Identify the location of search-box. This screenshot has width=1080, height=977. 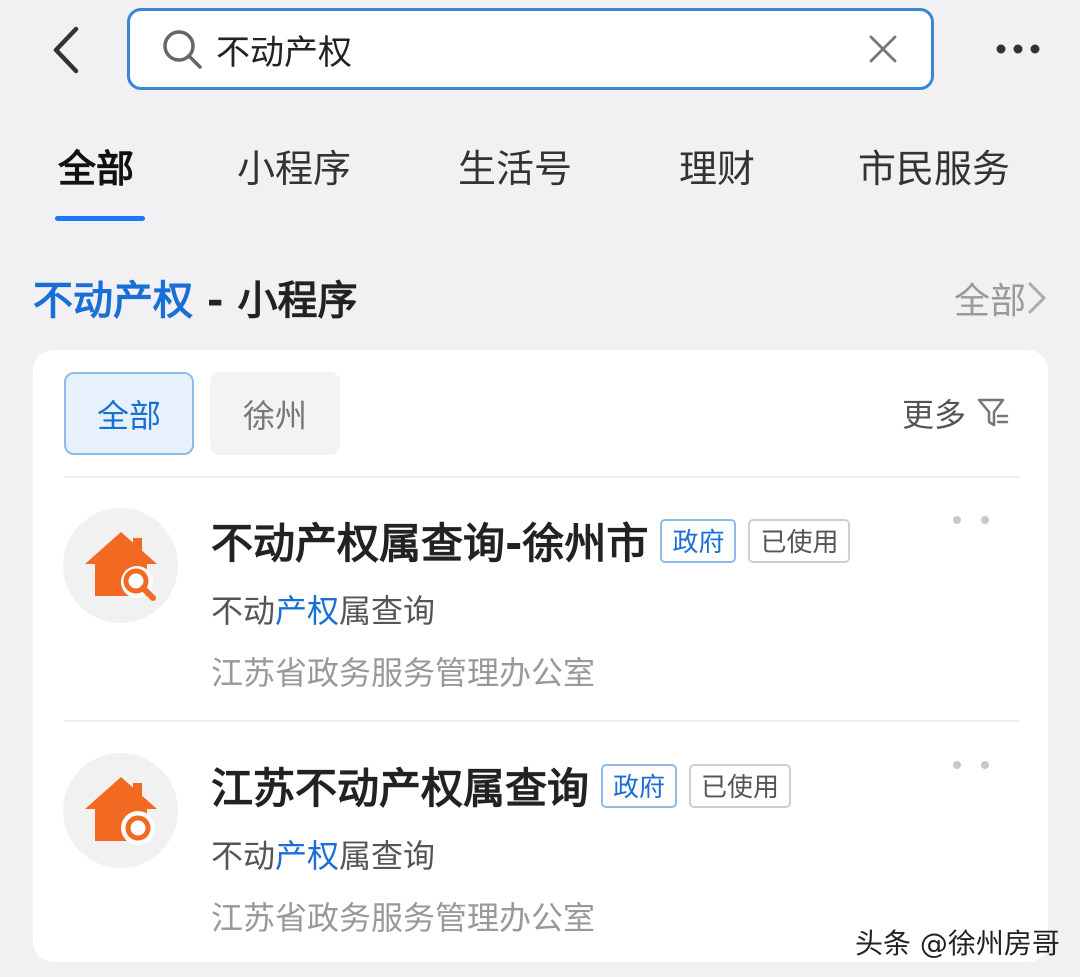
(530, 49).